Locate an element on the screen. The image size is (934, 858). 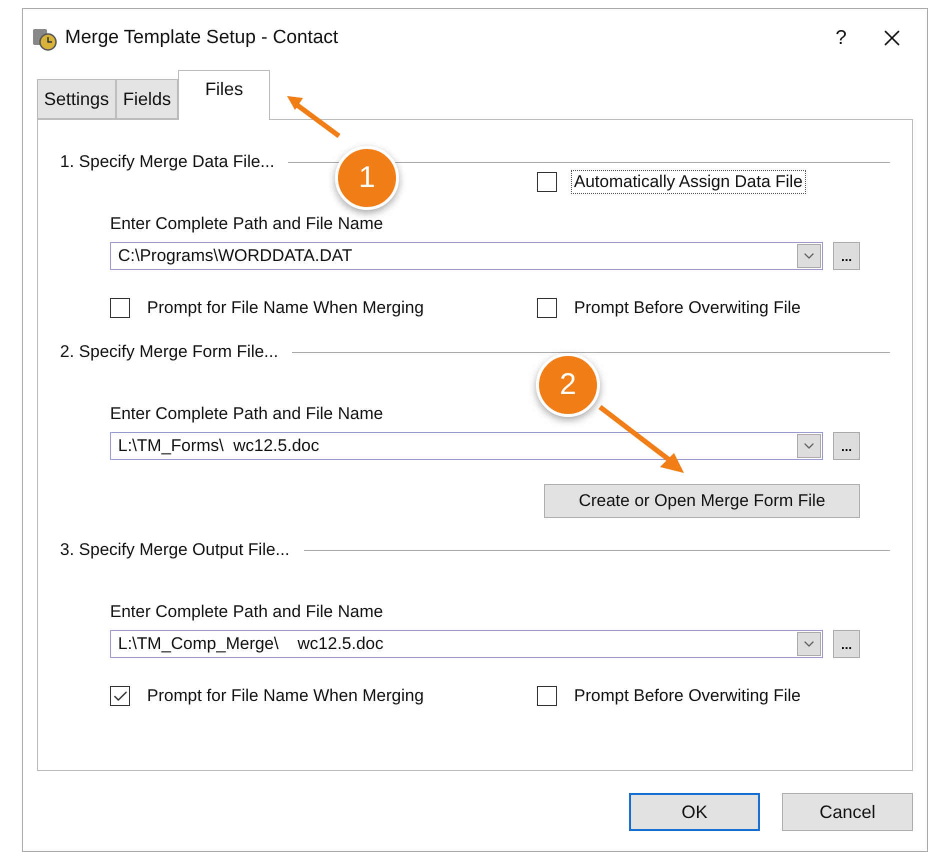
window-title: Merge Template Setup - Contact is located at coordinates (202, 38).